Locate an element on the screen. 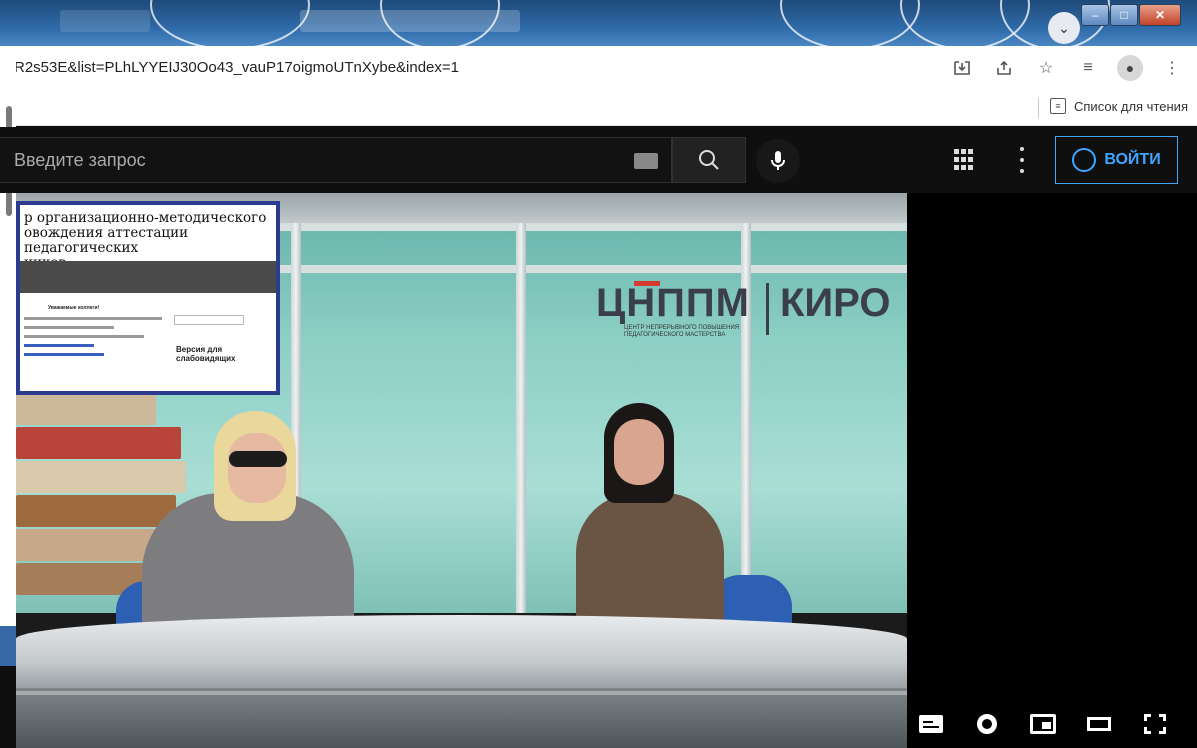 This screenshot has width=1197, height=748. theater-mode-icon is located at coordinates (1099, 724).